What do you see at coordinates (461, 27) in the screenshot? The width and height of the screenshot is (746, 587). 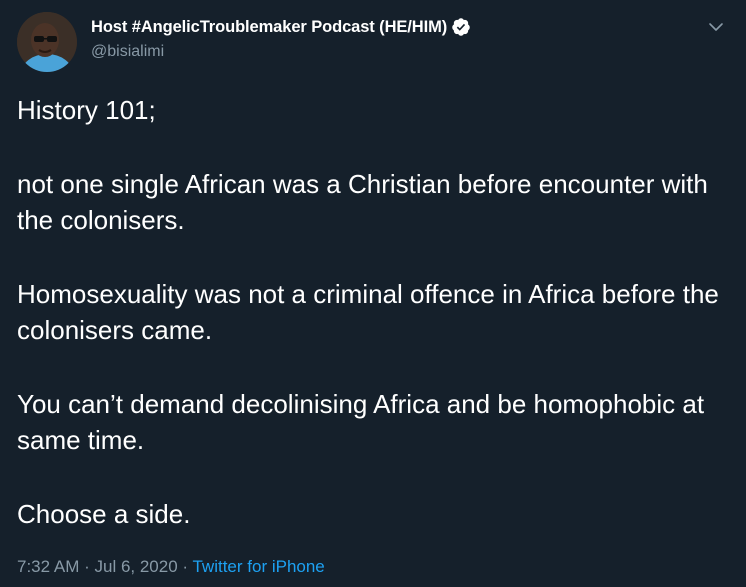 I see `verified-badge-icon` at bounding box center [461, 27].